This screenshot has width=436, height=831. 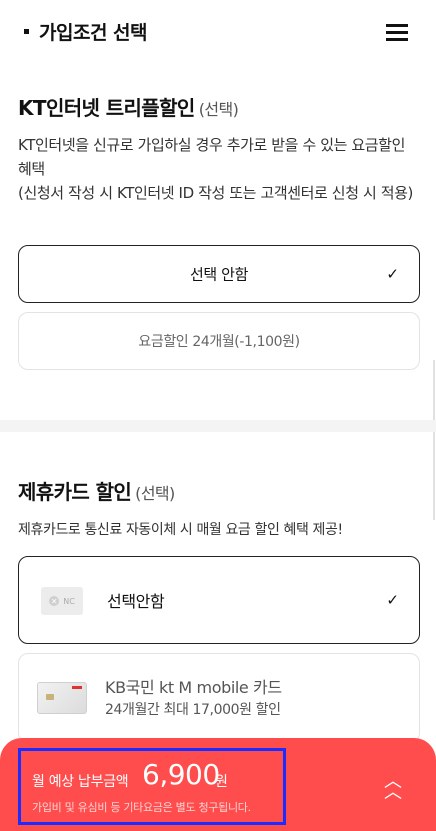 I want to click on currency-unit: 원, so click(x=221, y=782).